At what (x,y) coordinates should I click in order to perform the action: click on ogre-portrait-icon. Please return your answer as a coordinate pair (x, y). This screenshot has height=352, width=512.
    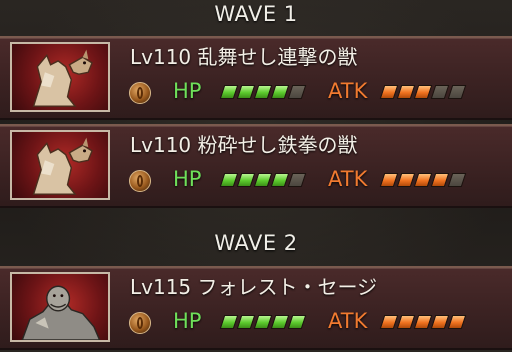
    Looking at the image, I should click on (60, 307).